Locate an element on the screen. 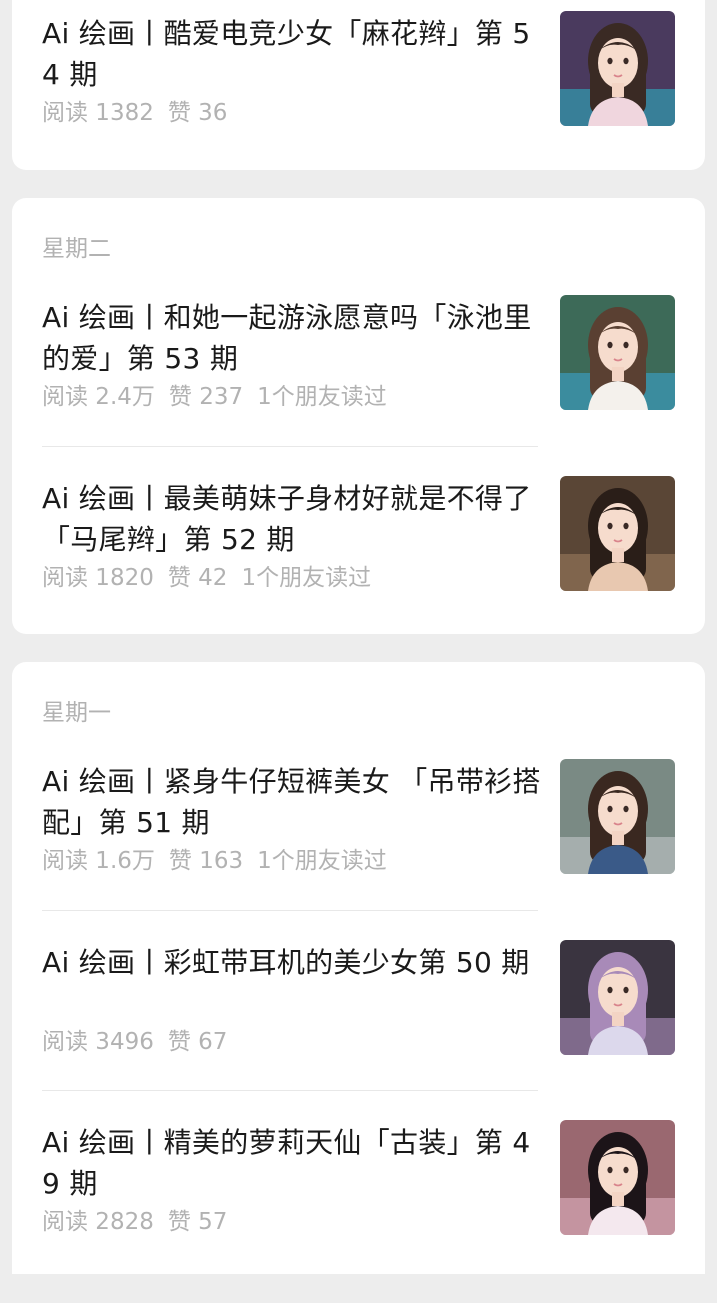 Image resolution: width=717 pixels, height=1303 pixels. article-meta: 阅读 2828 赞 57 is located at coordinates (148, 1222).